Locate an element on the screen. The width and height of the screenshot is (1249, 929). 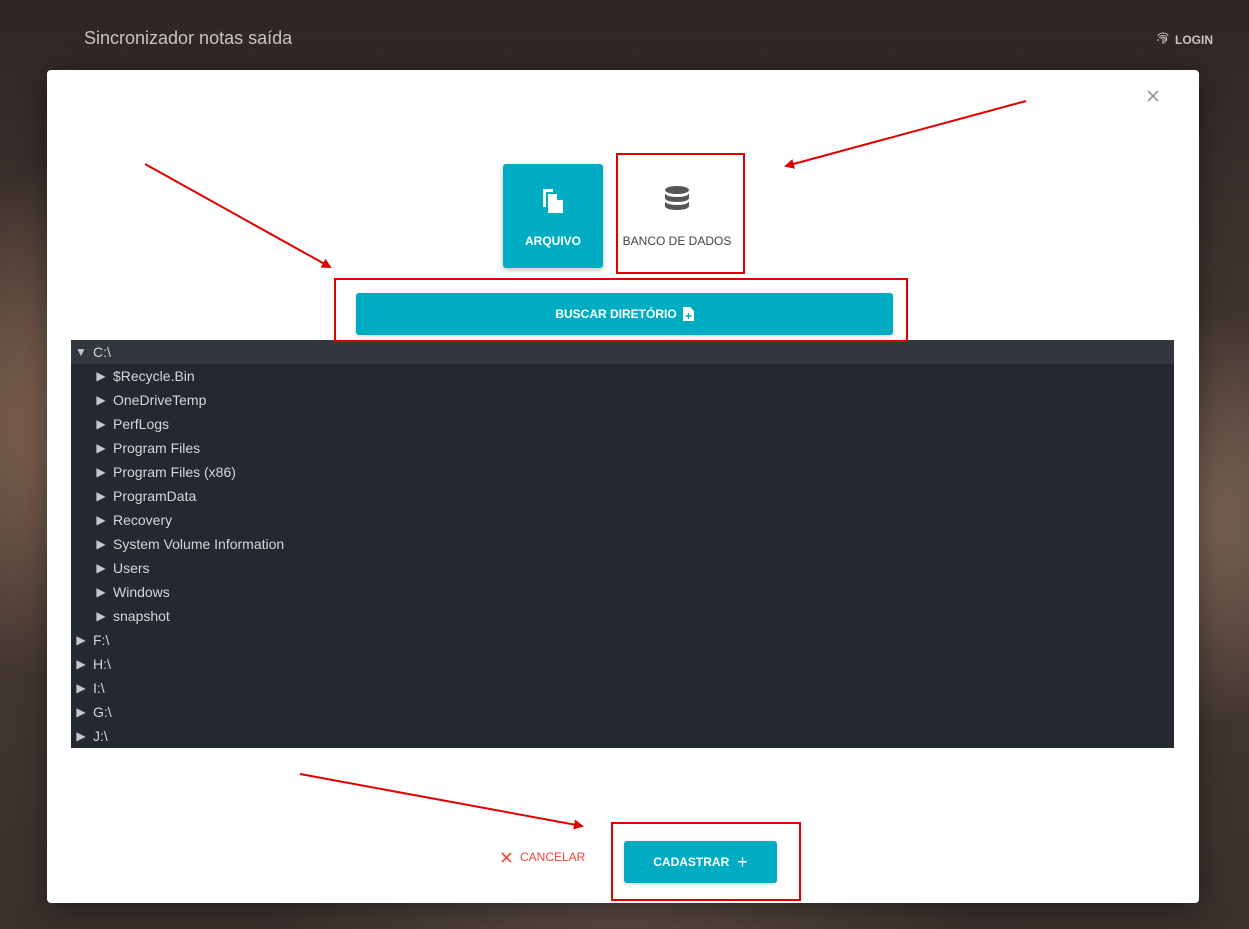
cancel-button: CANCELAR is located at coordinates (543, 857).